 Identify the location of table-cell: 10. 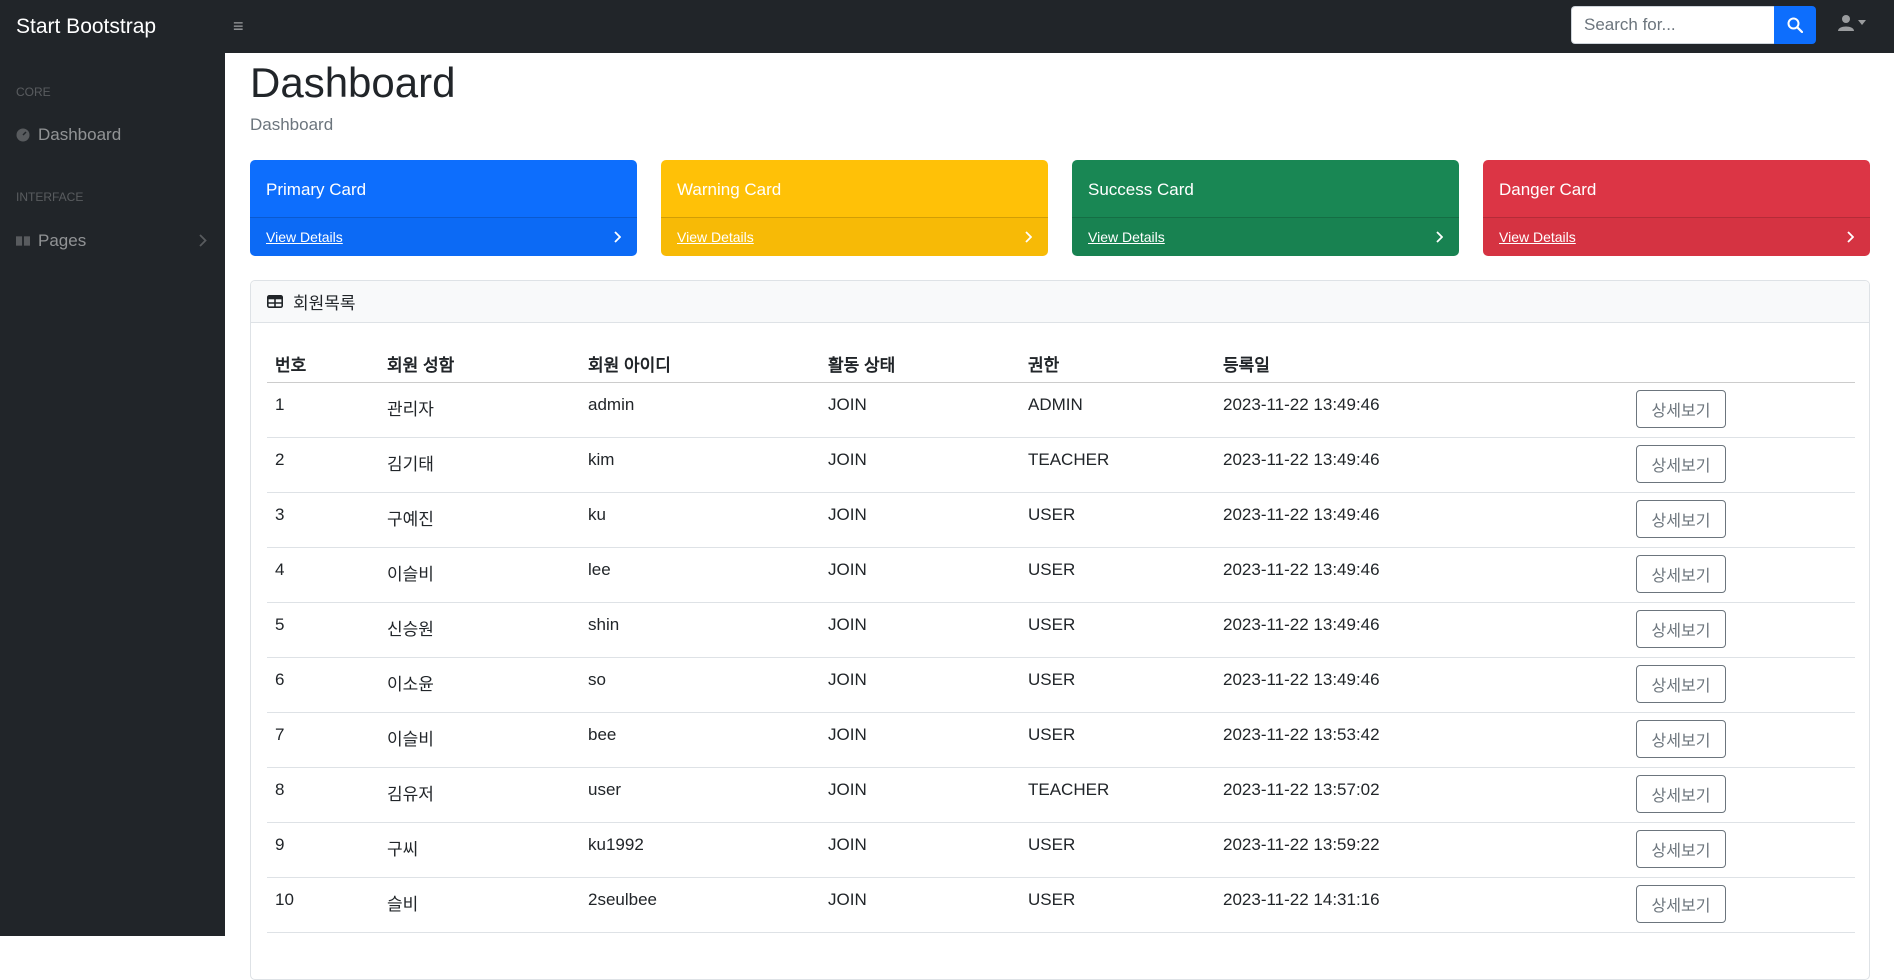
(284, 899).